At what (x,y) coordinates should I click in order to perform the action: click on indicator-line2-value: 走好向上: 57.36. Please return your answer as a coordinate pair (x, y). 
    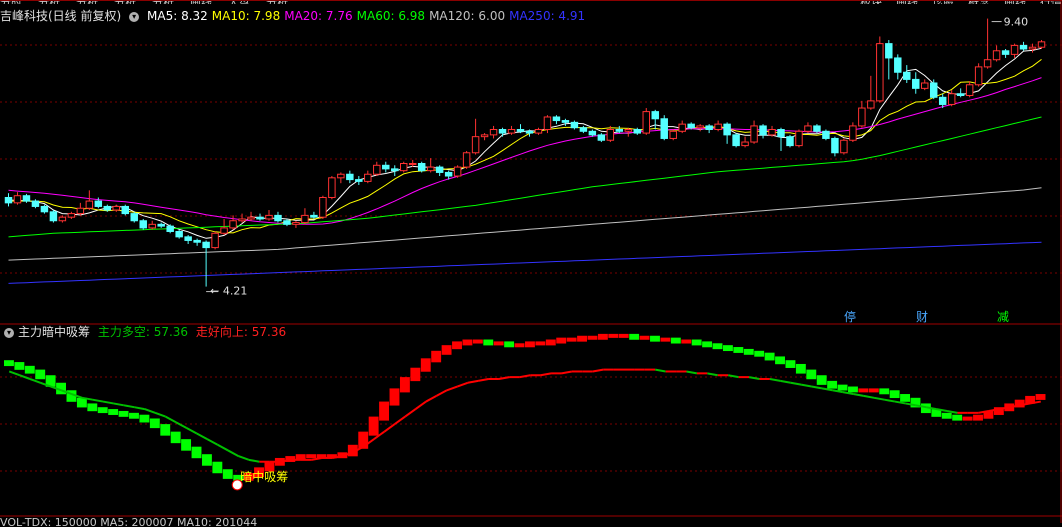
    Looking at the image, I should click on (241, 332).